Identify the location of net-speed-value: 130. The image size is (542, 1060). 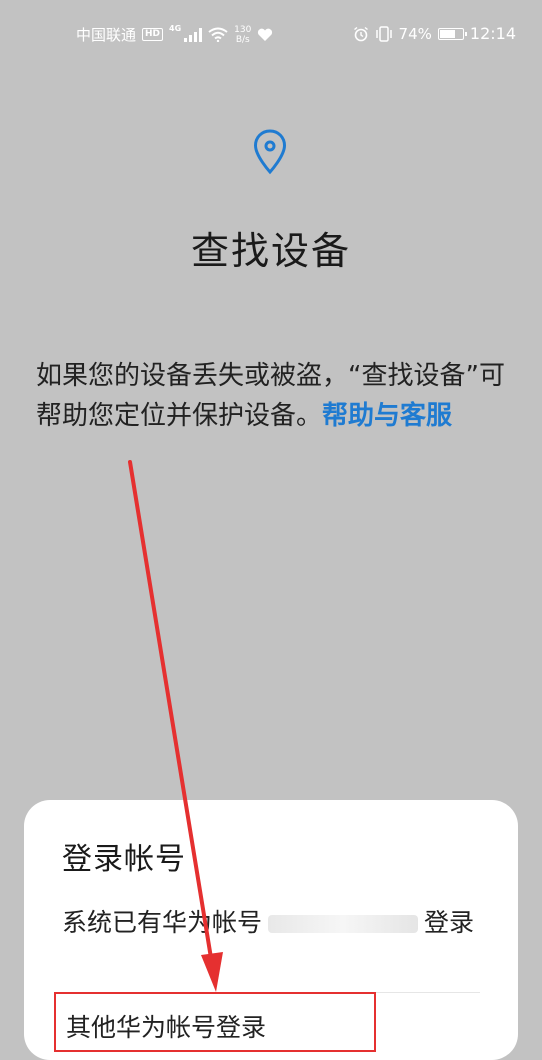
(243, 29).